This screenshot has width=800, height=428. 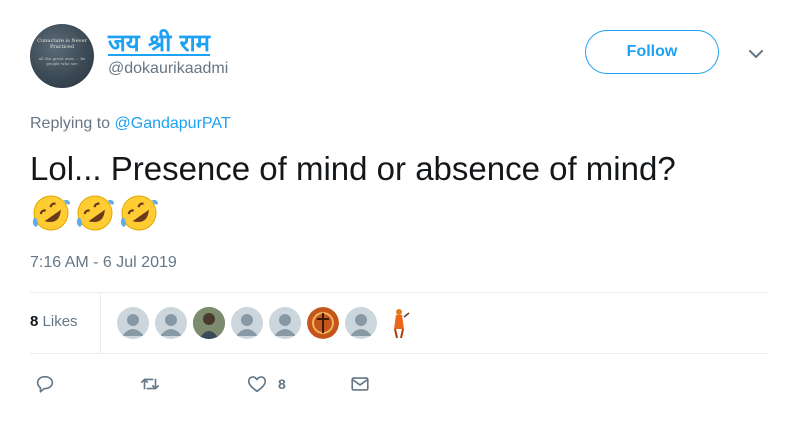 I want to click on replying-prefix: Replying to, so click(x=72, y=123).